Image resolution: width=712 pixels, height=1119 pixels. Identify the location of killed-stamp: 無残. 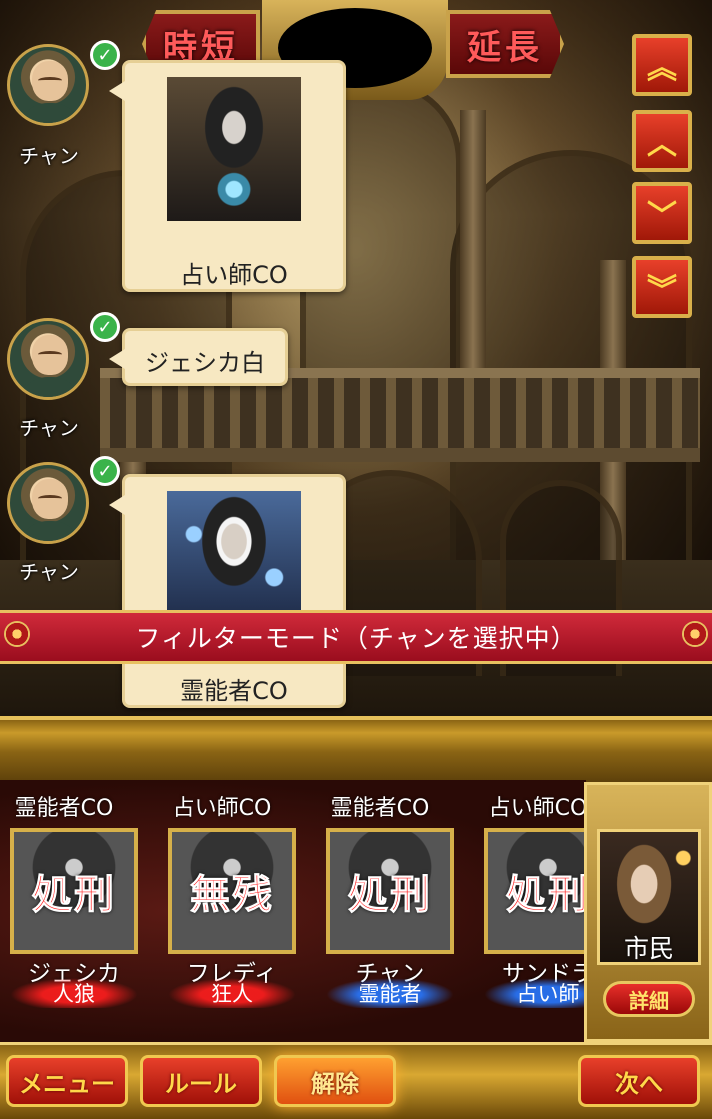
(232, 895).